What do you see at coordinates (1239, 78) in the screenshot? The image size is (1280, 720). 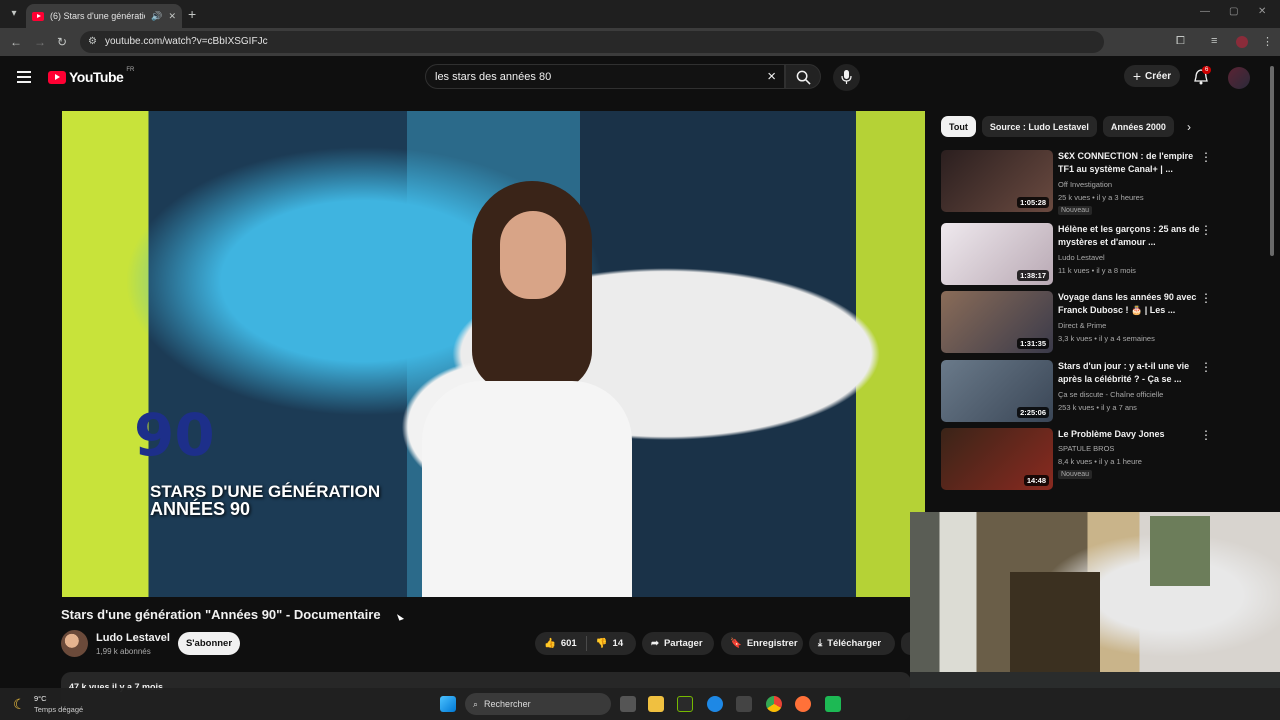 I see `account-avatar` at bounding box center [1239, 78].